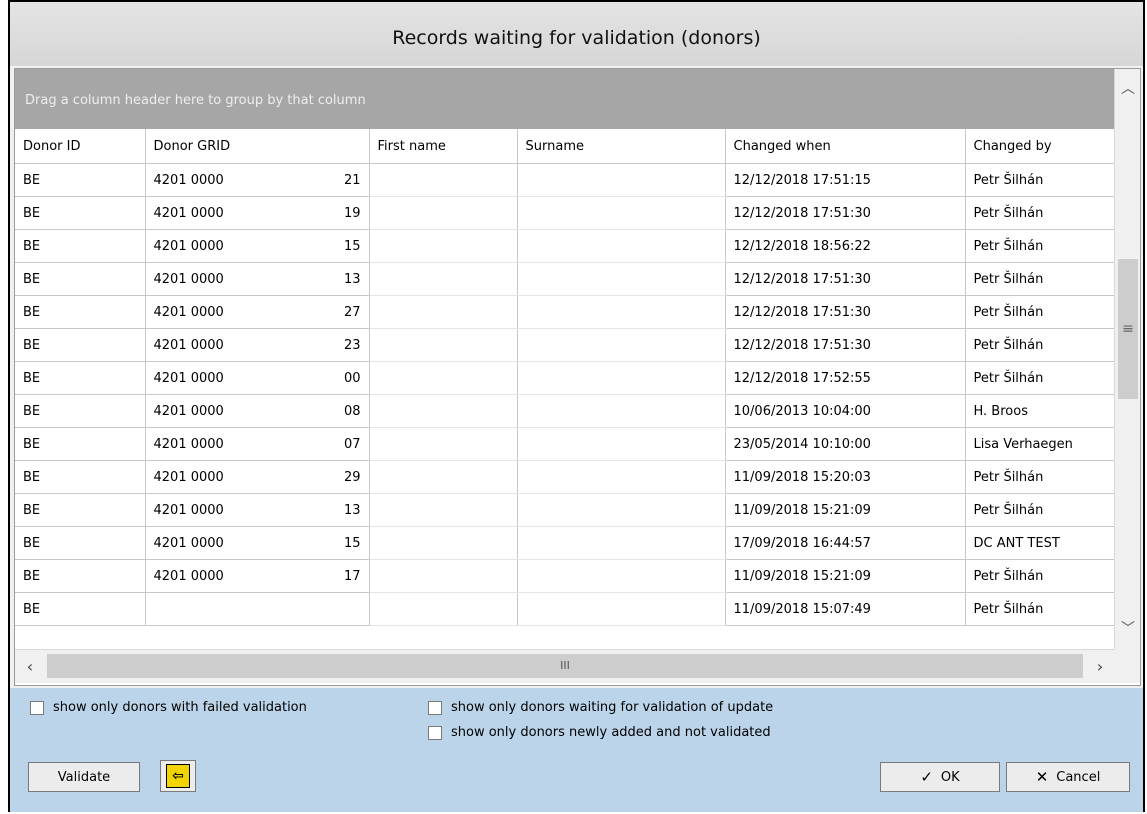  What do you see at coordinates (257, 444) in the screenshot?
I see `cell-donor-grid: 4201 0000 07` at bounding box center [257, 444].